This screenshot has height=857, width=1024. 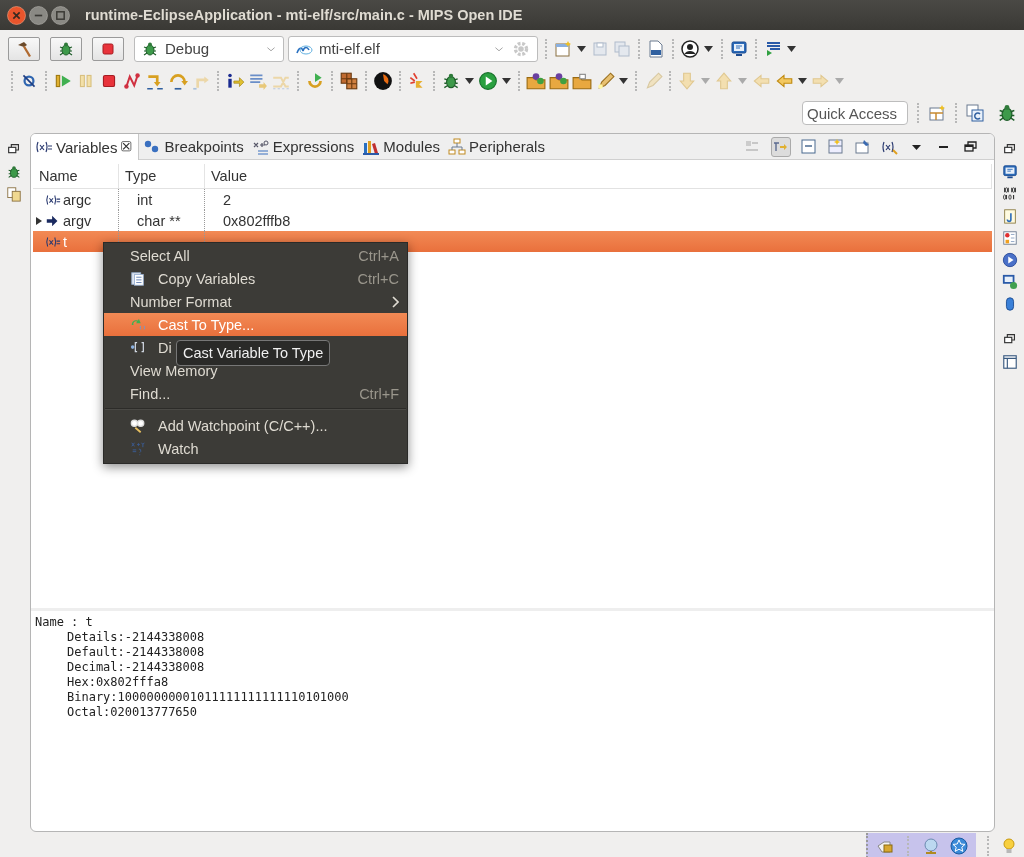 What do you see at coordinates (136, 667) in the screenshot?
I see `detail-line: Decimal:-2144338008` at bounding box center [136, 667].